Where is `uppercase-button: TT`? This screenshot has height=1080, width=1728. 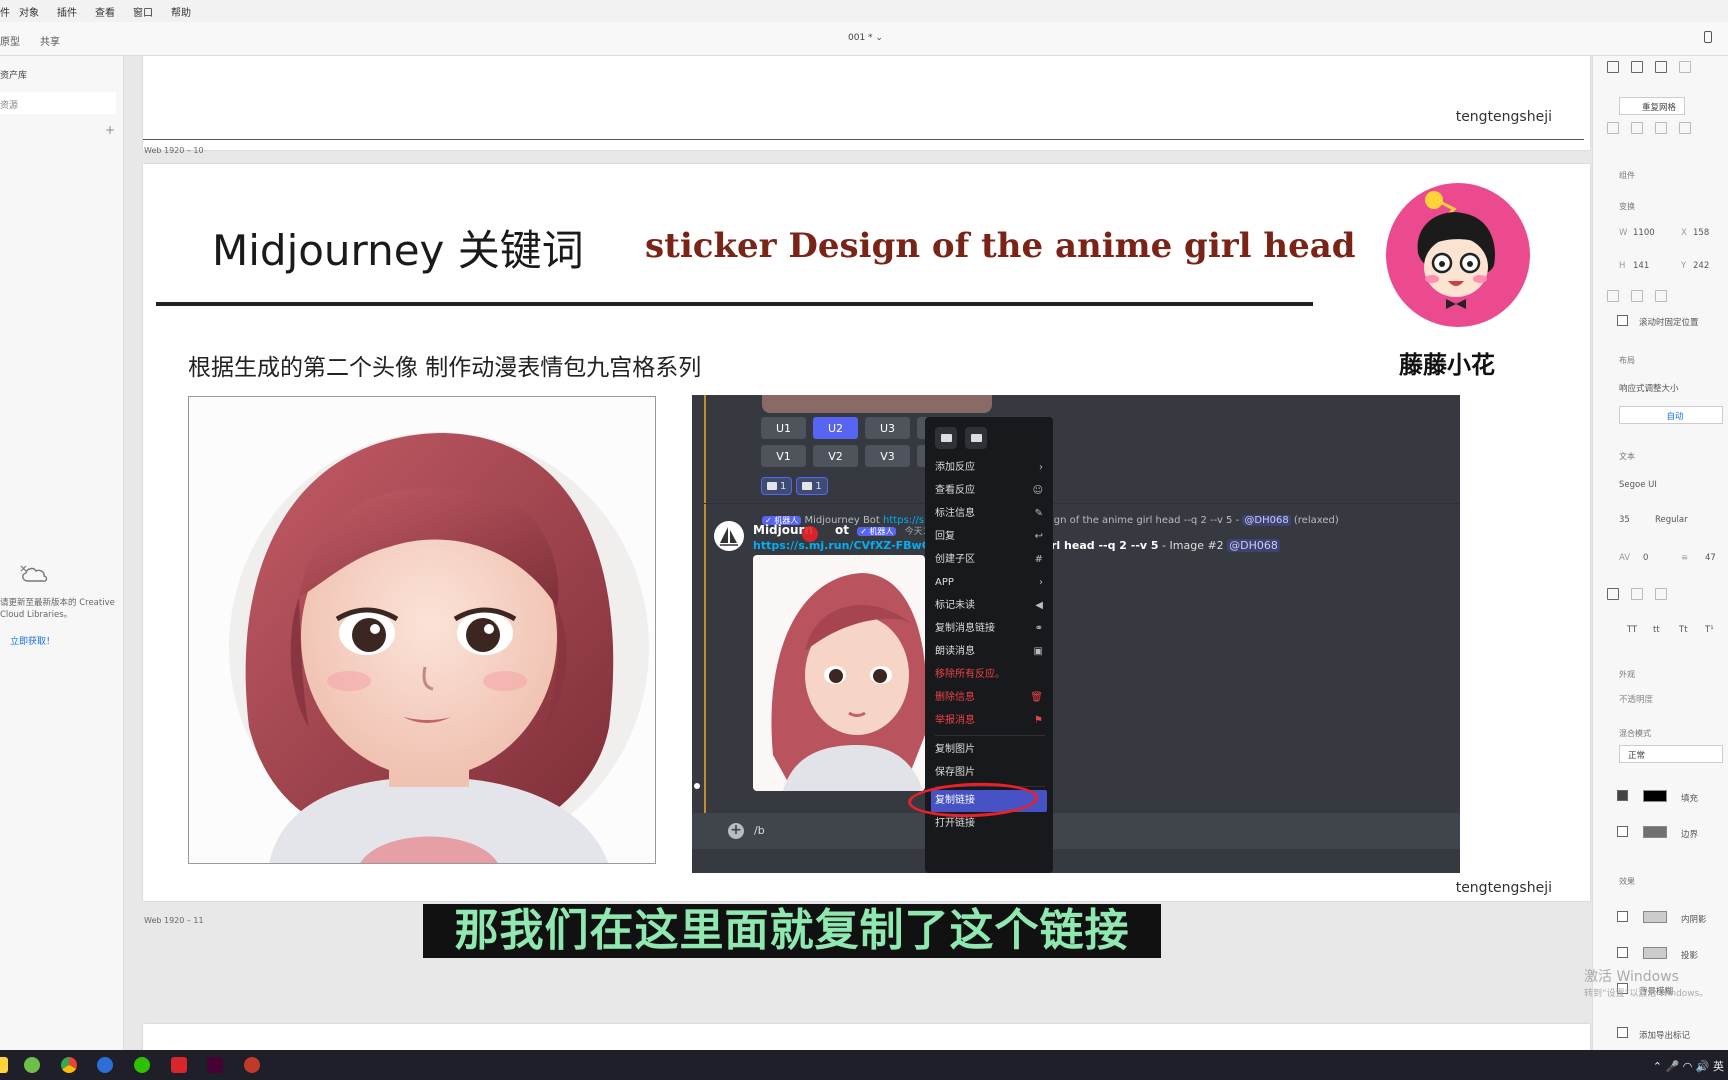 uppercase-button: TT is located at coordinates (1632, 630).